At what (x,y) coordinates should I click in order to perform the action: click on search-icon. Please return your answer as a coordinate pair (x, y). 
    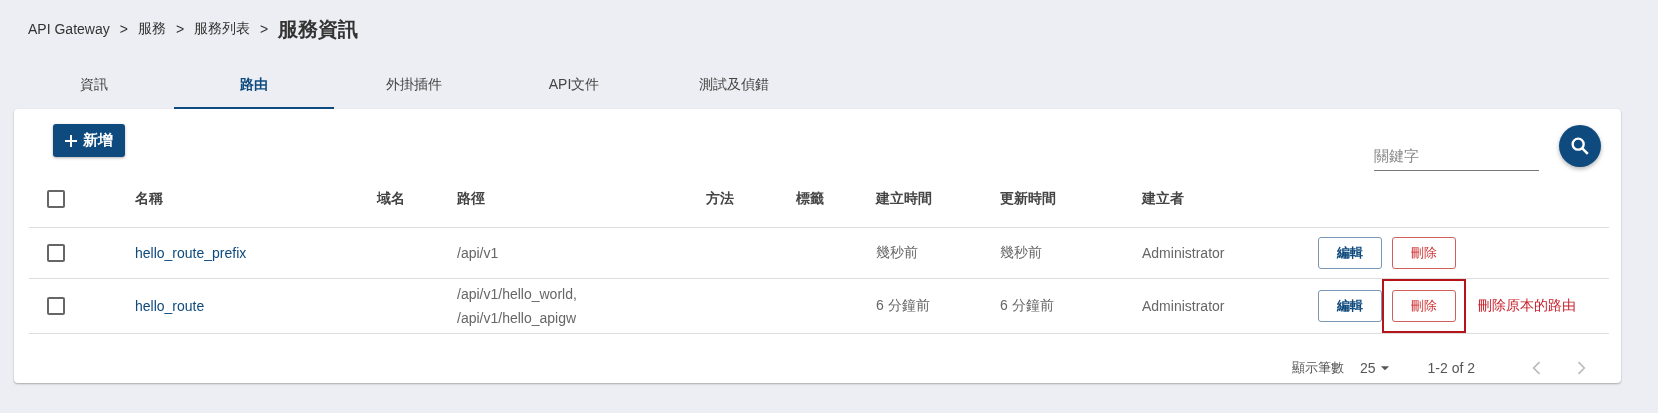
    Looking at the image, I should click on (1580, 146).